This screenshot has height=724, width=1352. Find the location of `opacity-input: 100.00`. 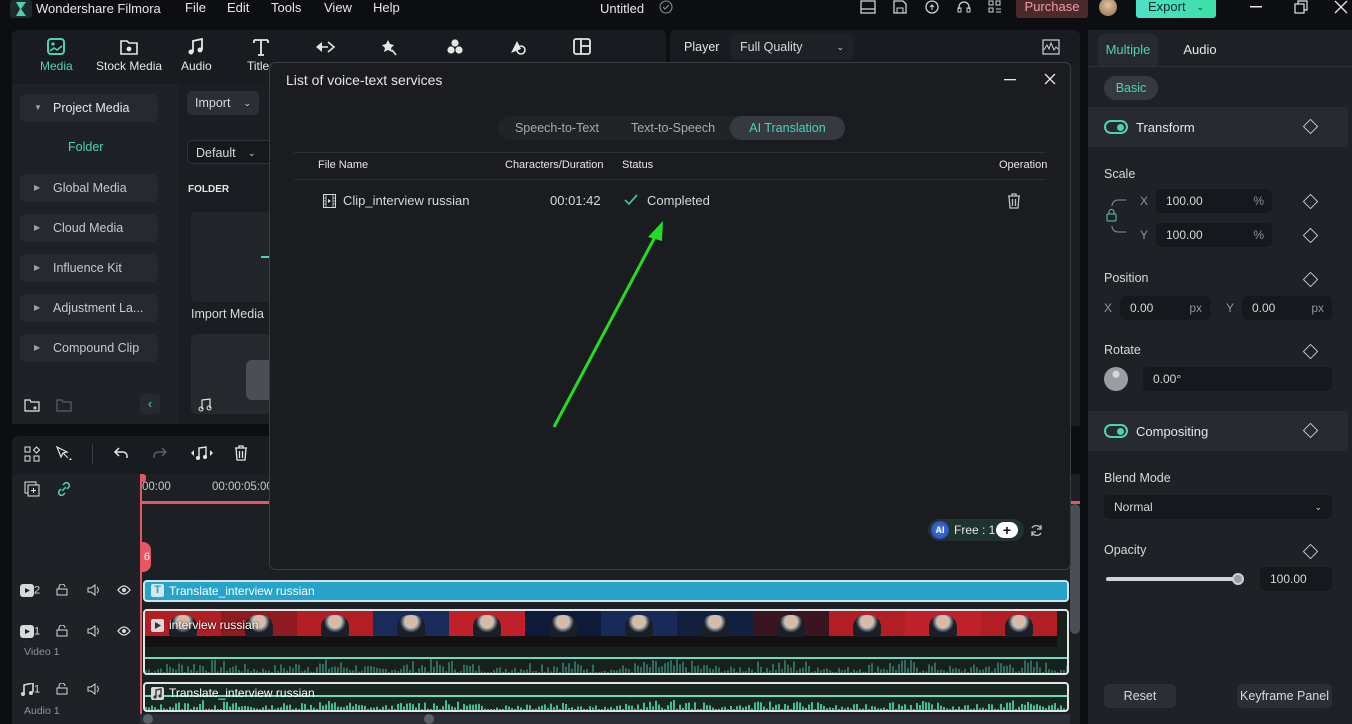

opacity-input: 100.00 is located at coordinates (1296, 579).